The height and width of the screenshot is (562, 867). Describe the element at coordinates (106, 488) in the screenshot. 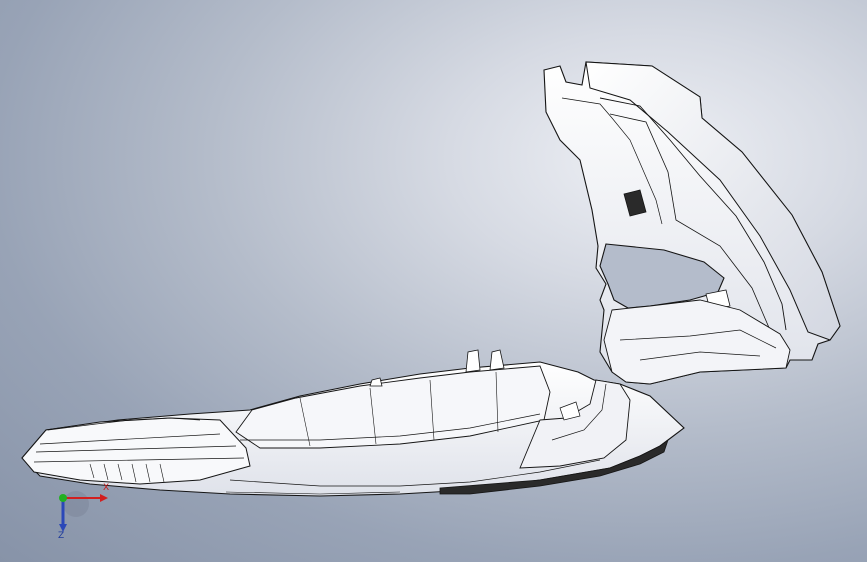

I see `x-axis-label: X` at that location.